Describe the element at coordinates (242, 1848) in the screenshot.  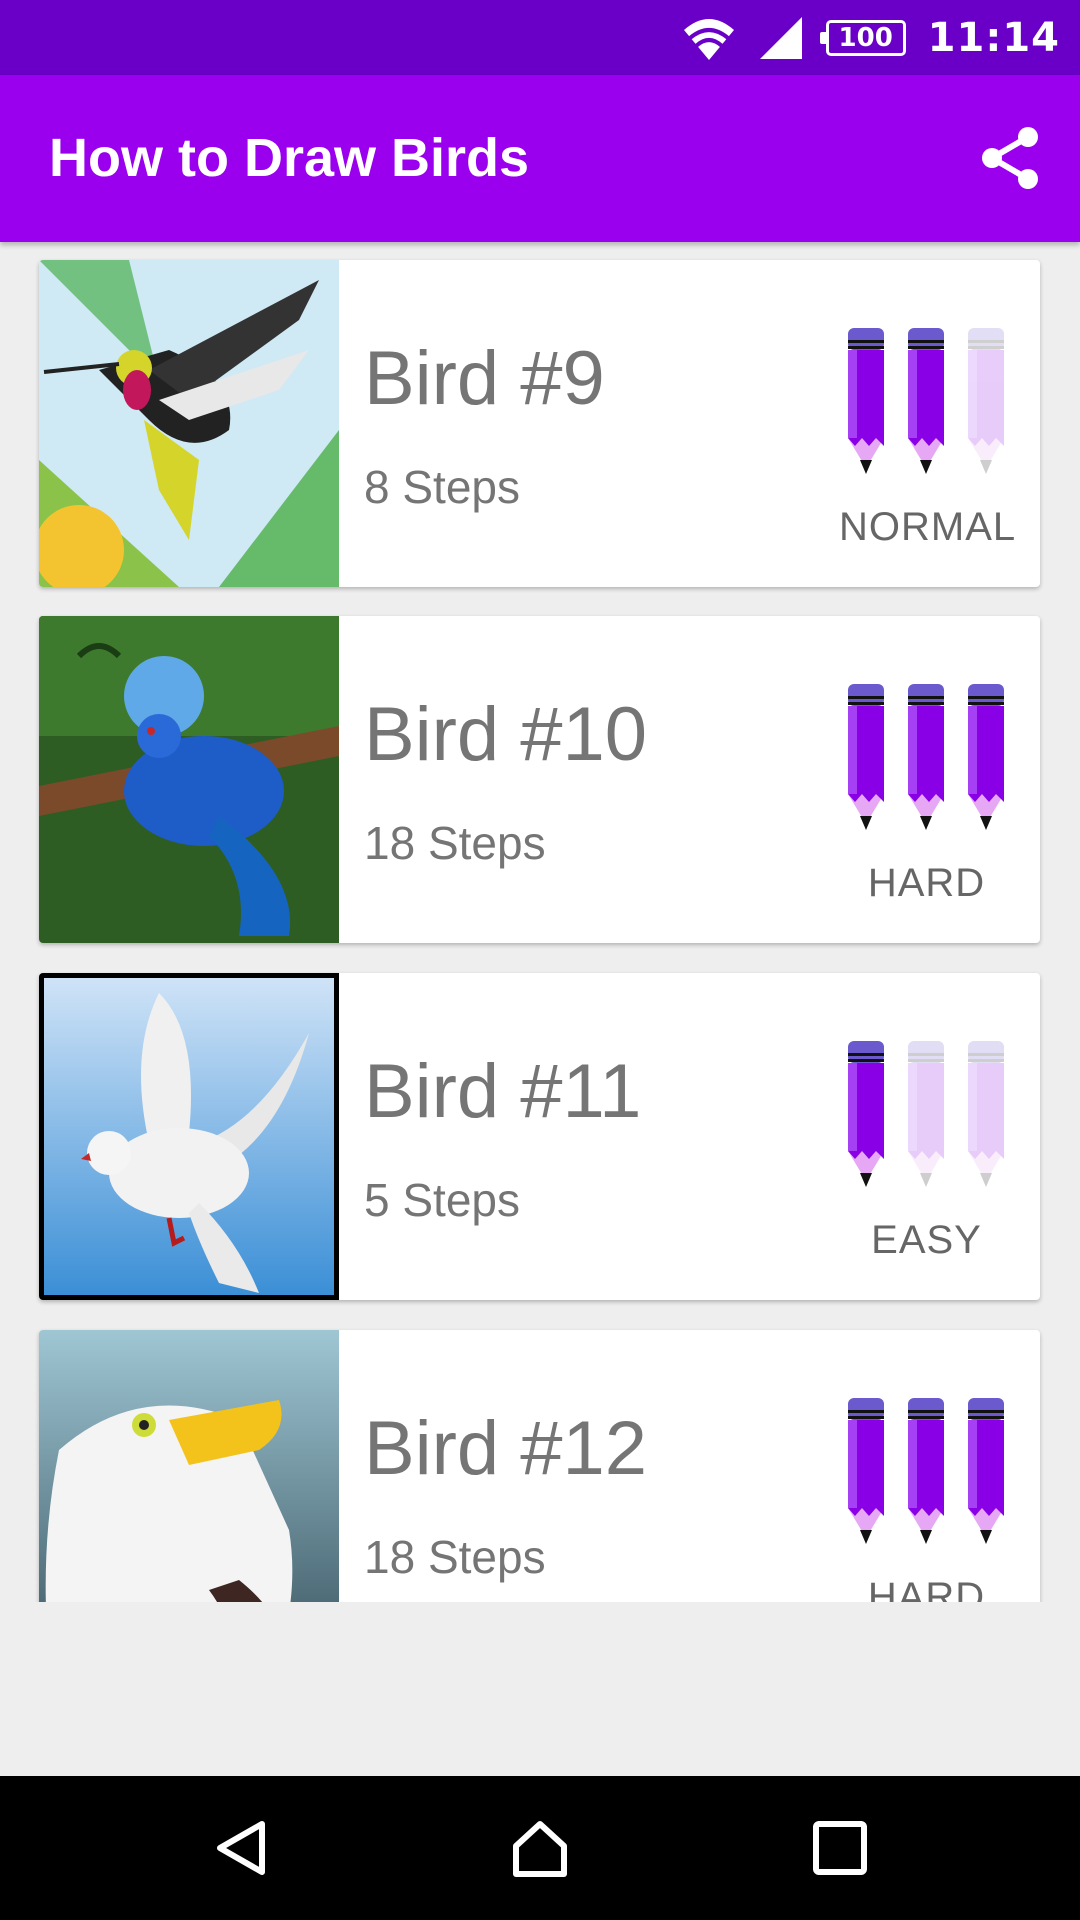
I see `back-icon` at that location.